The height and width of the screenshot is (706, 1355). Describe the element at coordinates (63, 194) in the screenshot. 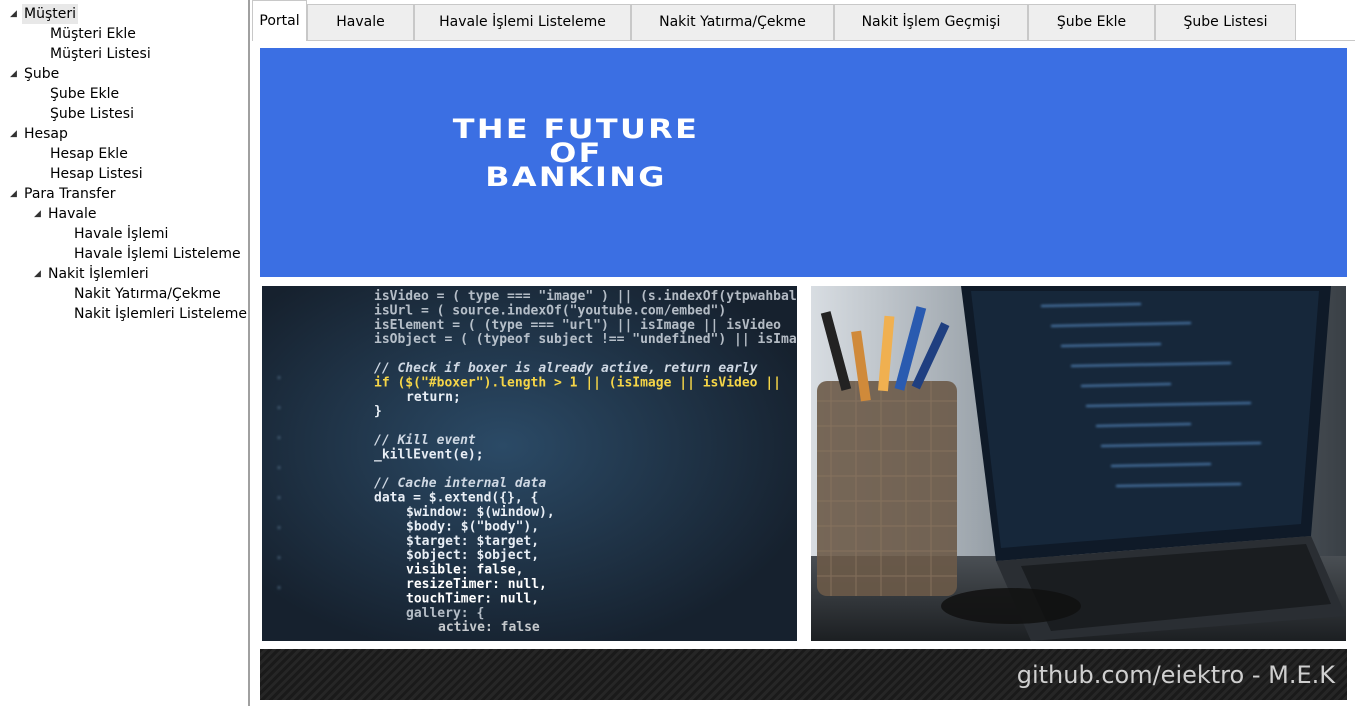

I see `tree-node-para-transfer: ◢ Para Transfer` at that location.